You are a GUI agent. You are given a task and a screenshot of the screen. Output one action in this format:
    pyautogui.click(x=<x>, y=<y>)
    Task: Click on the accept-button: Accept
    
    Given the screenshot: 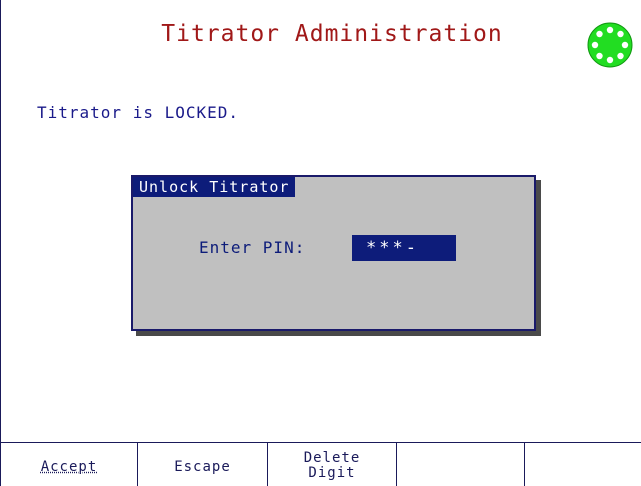 What is the action you would take?
    pyautogui.click(x=69, y=464)
    